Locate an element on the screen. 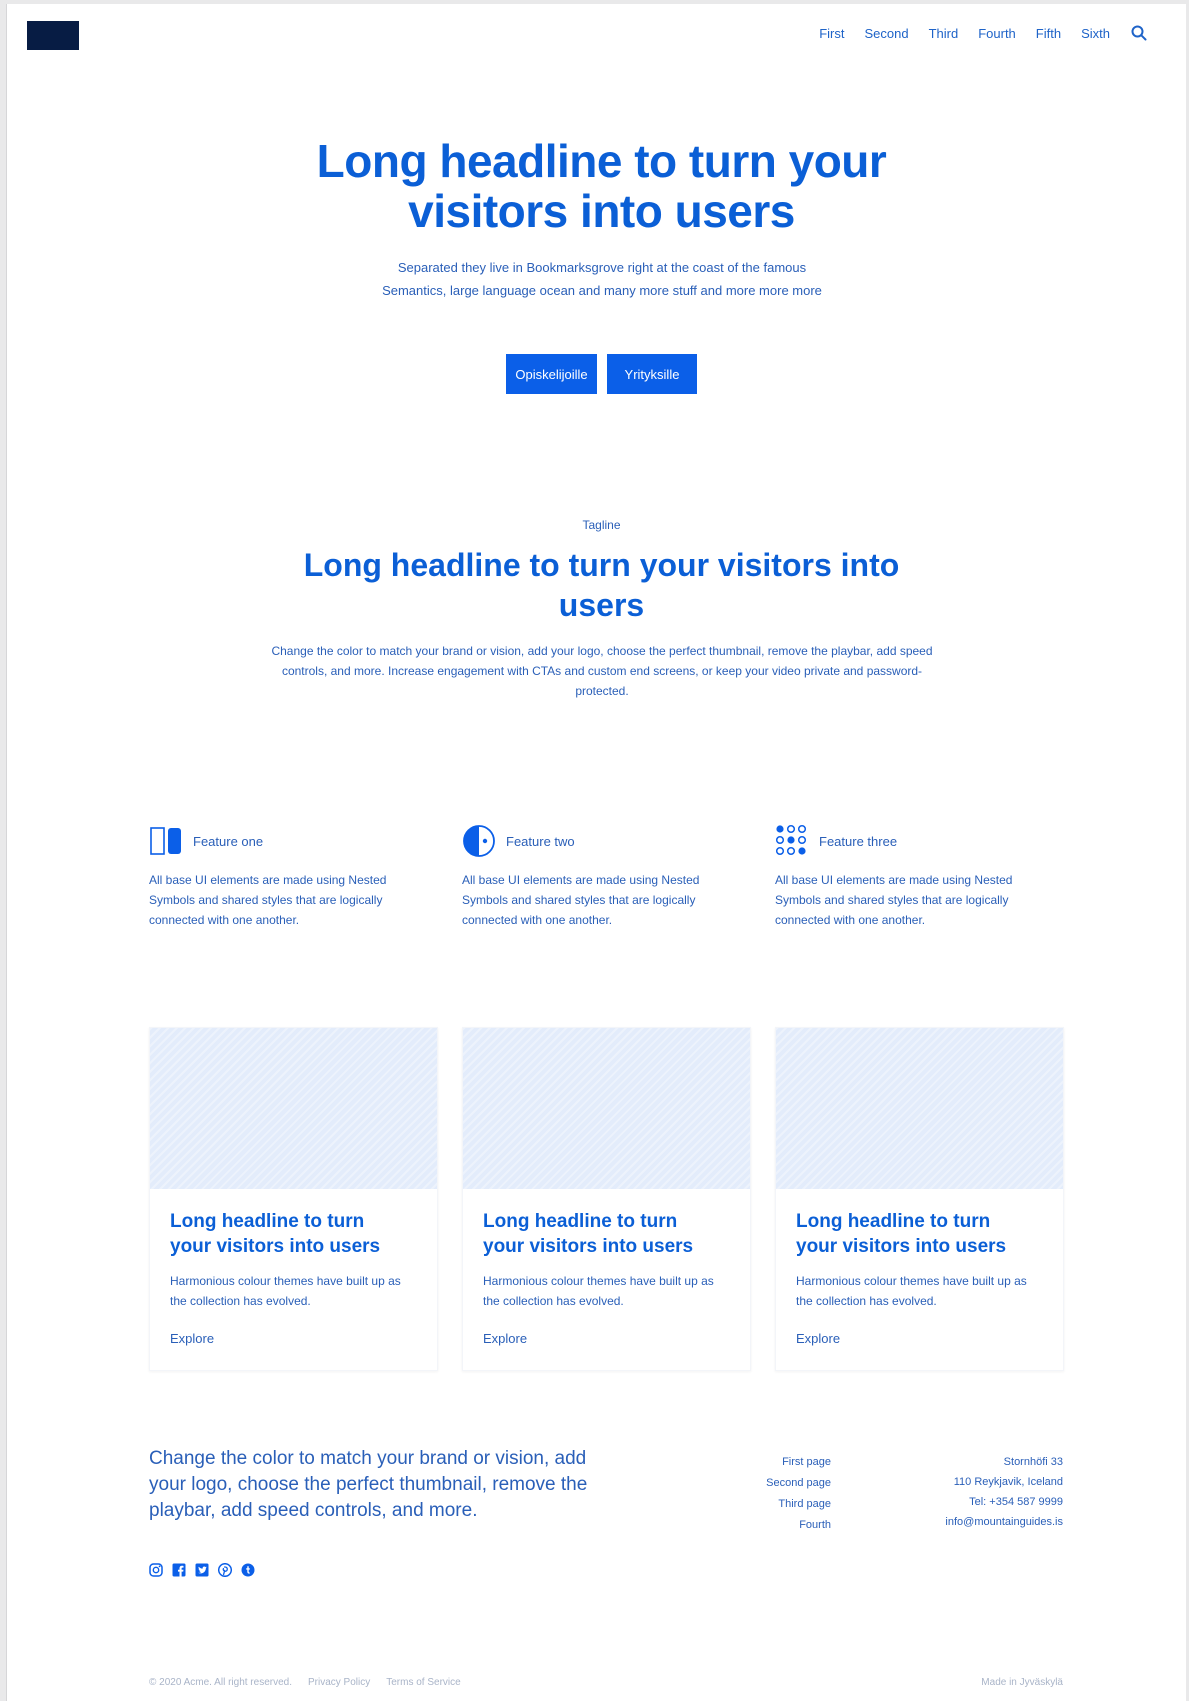  feature-head: Feature three is located at coordinates (911, 841).